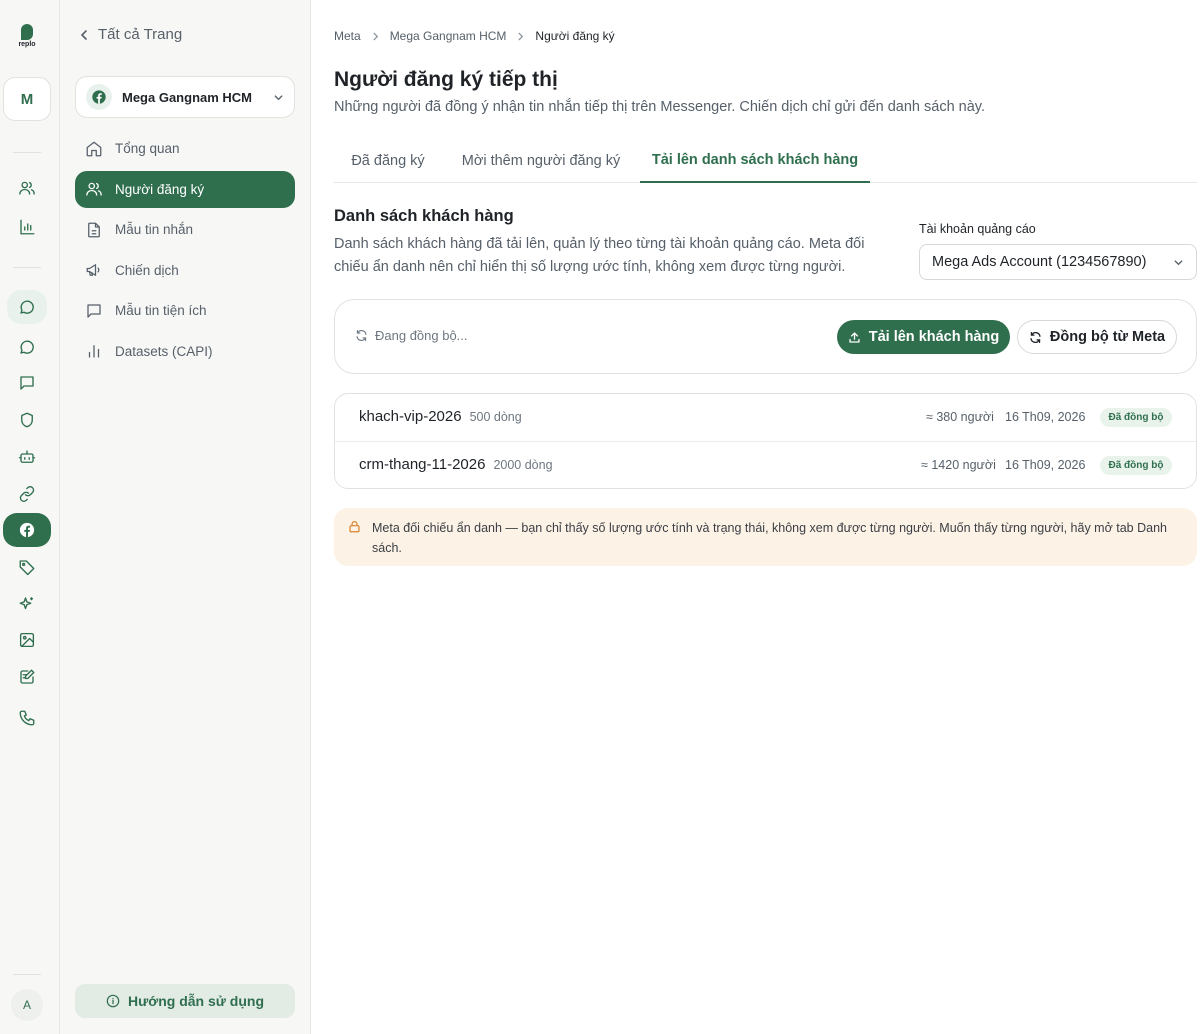  What do you see at coordinates (27, 1005) in the screenshot?
I see `user-avatar: A` at bounding box center [27, 1005].